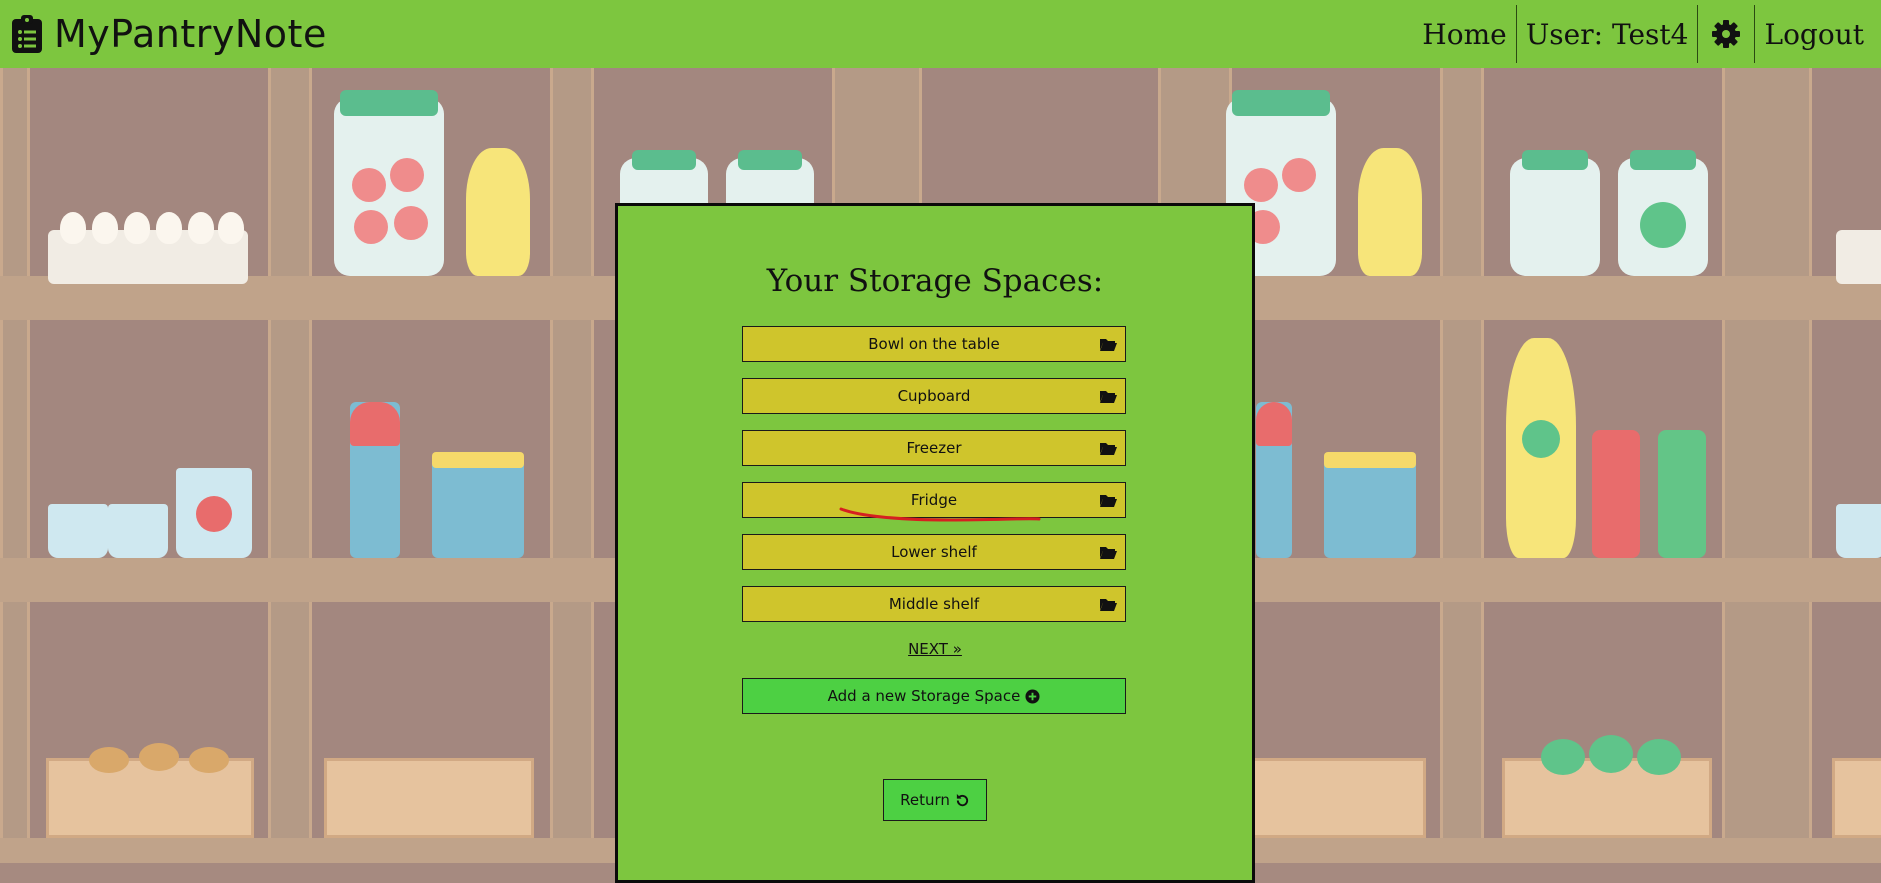  I want to click on page-title: Your Storage Spaces:, so click(935, 281).